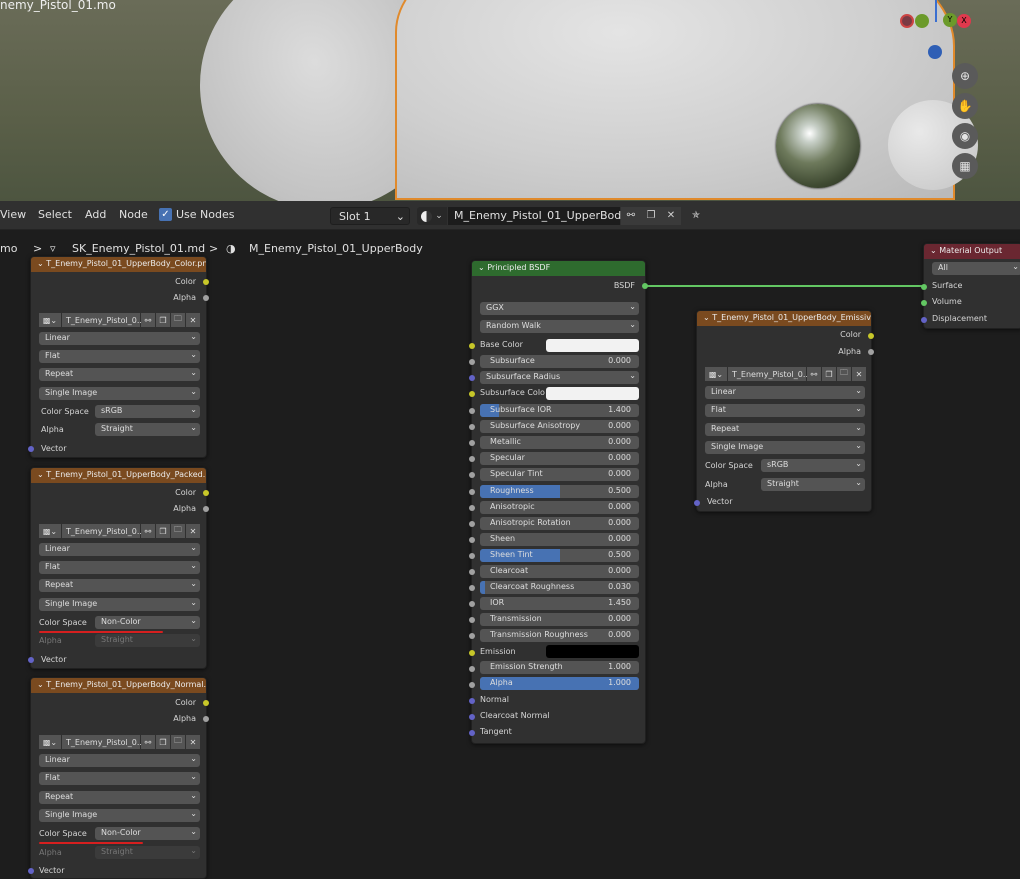 This screenshot has width=1020, height=879. Describe the element at coordinates (696, 216) in the screenshot. I see `pin-icon: ✯` at that location.